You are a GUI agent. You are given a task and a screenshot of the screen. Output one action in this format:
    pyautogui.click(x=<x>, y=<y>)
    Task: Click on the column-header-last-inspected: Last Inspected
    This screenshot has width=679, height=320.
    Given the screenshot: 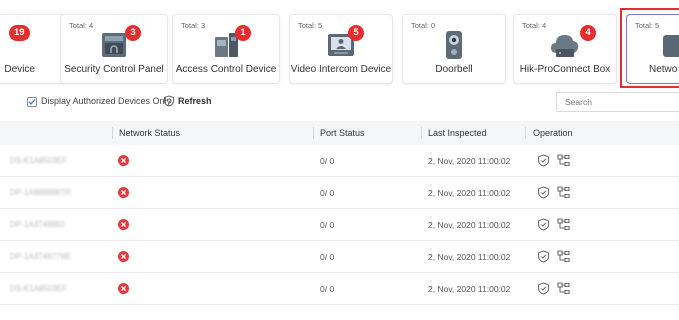 What is the action you would take?
    pyautogui.click(x=457, y=133)
    